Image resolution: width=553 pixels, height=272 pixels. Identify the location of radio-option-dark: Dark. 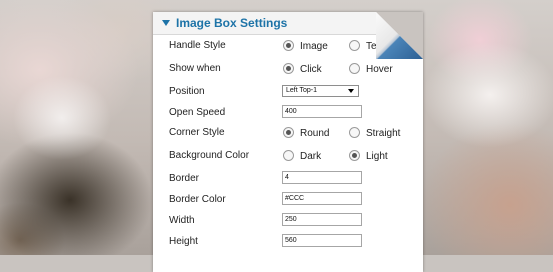
(302, 156).